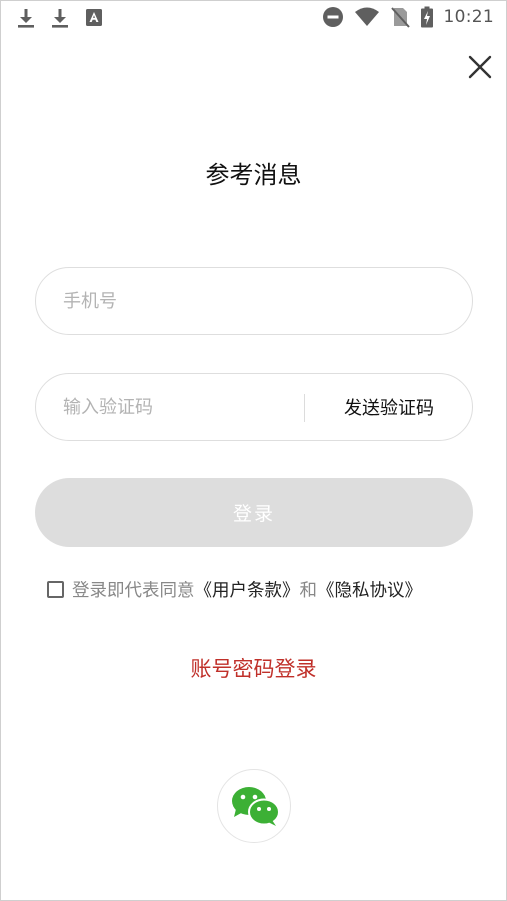 This screenshot has height=901, width=507. I want to click on font-app-icon, so click(94, 17).